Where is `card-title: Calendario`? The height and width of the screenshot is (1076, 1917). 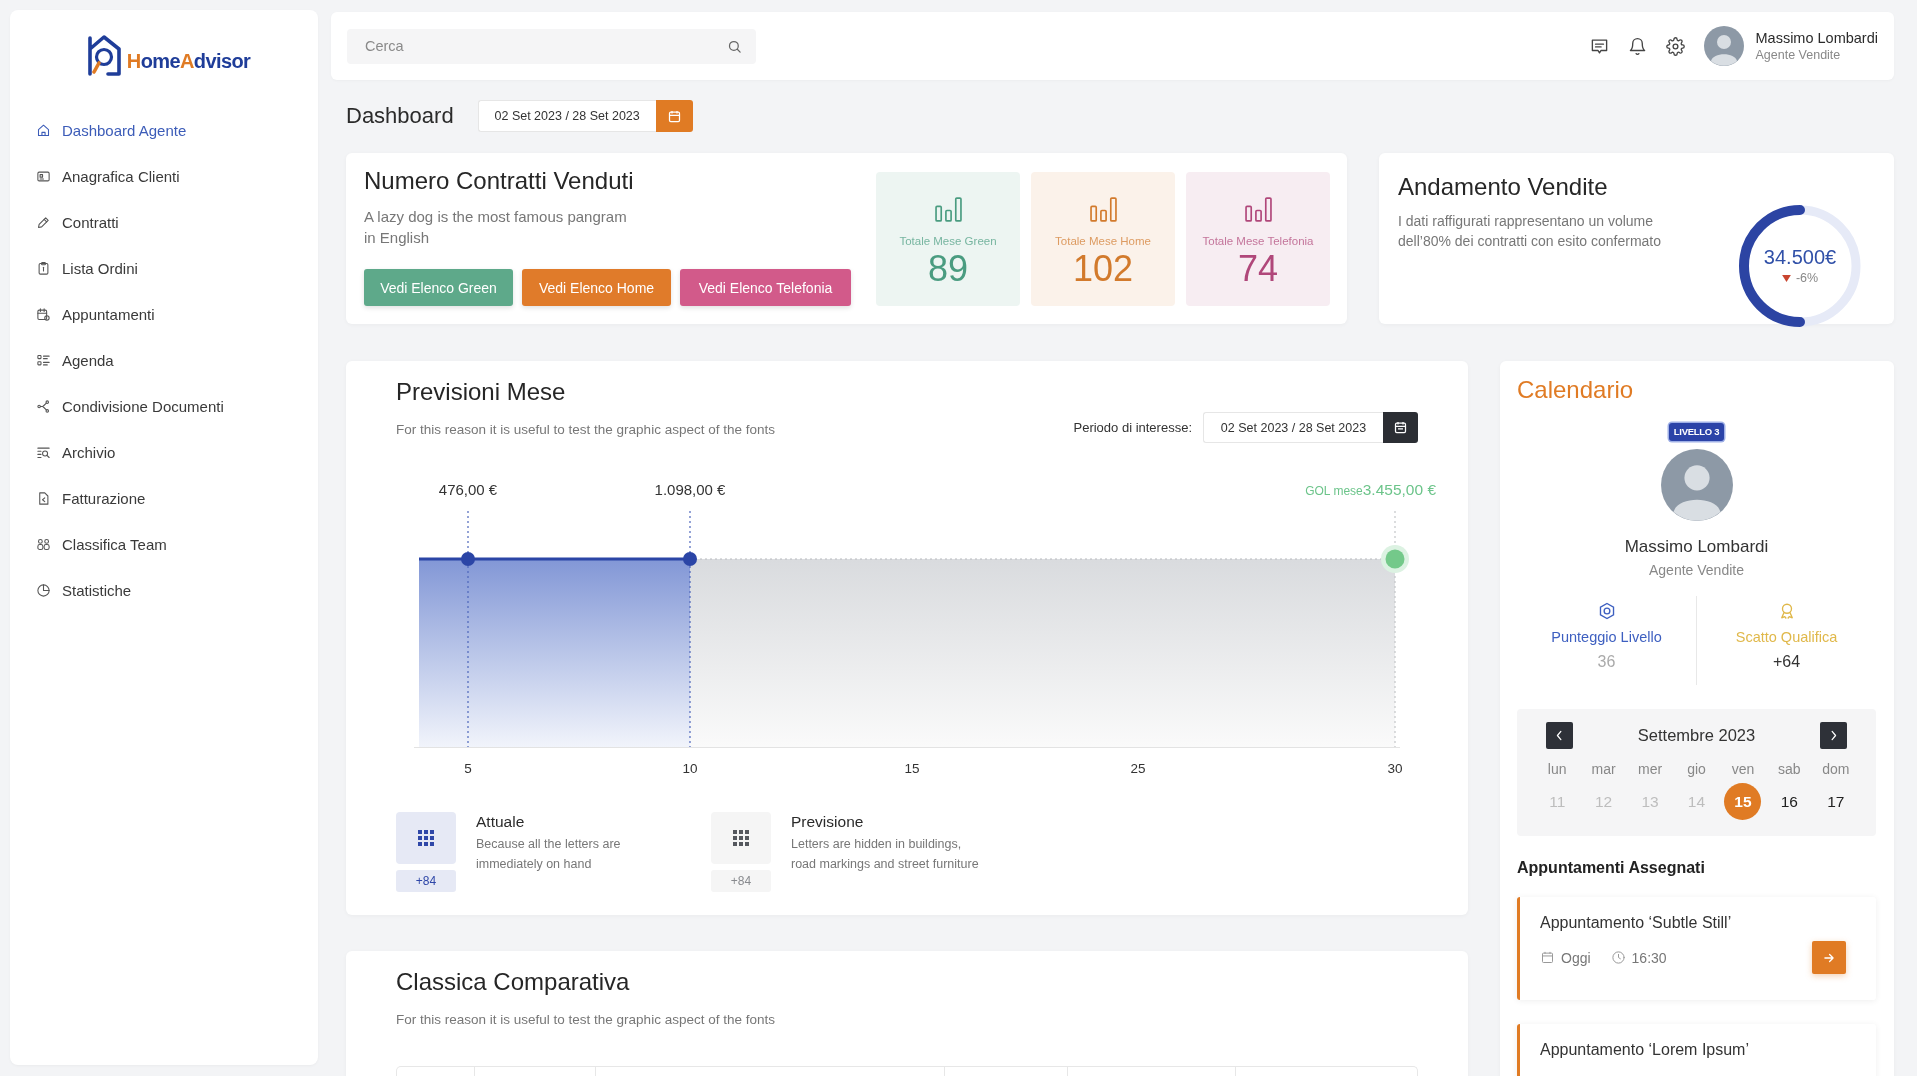
card-title: Calendario is located at coordinates (1576, 390).